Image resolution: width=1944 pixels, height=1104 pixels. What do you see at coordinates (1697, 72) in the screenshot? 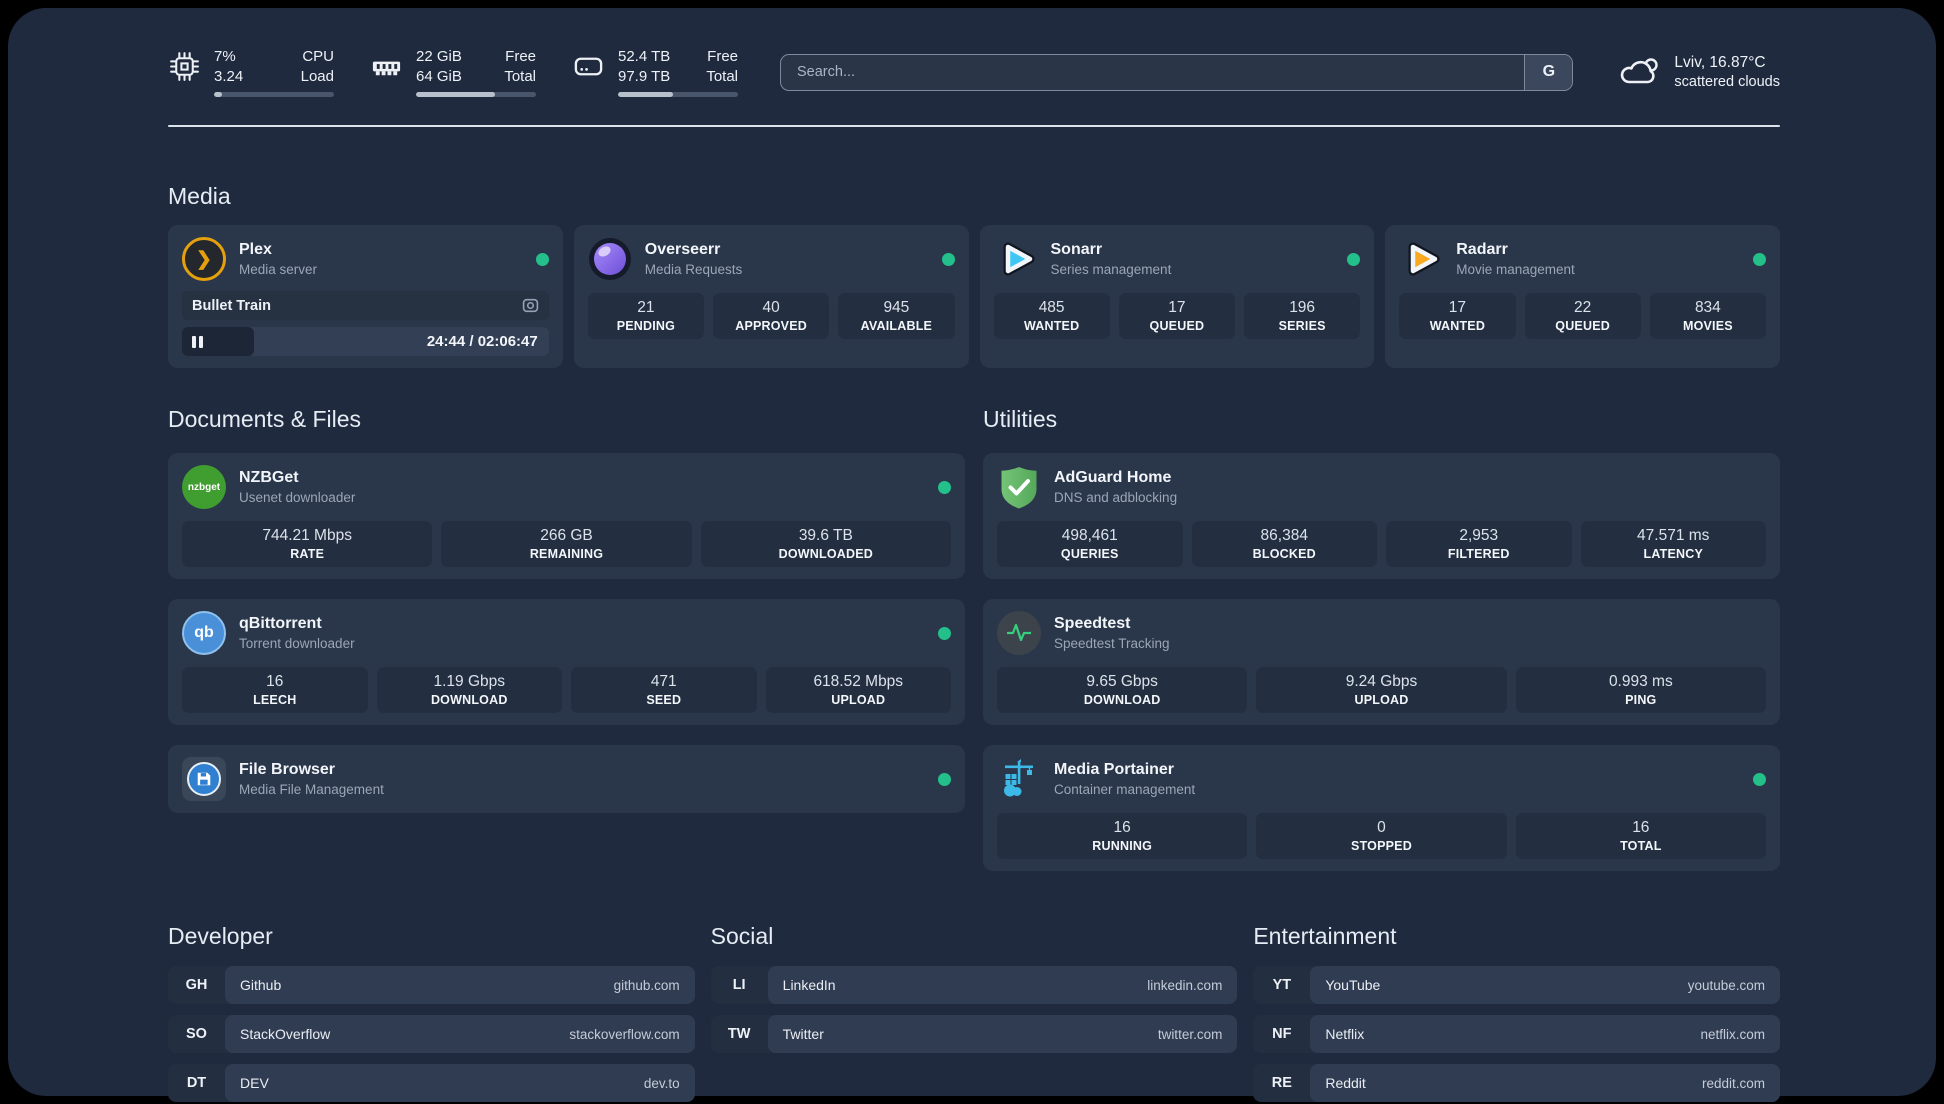
I see `weather-widget: Lviv, 16.87°C scattered clouds` at bounding box center [1697, 72].